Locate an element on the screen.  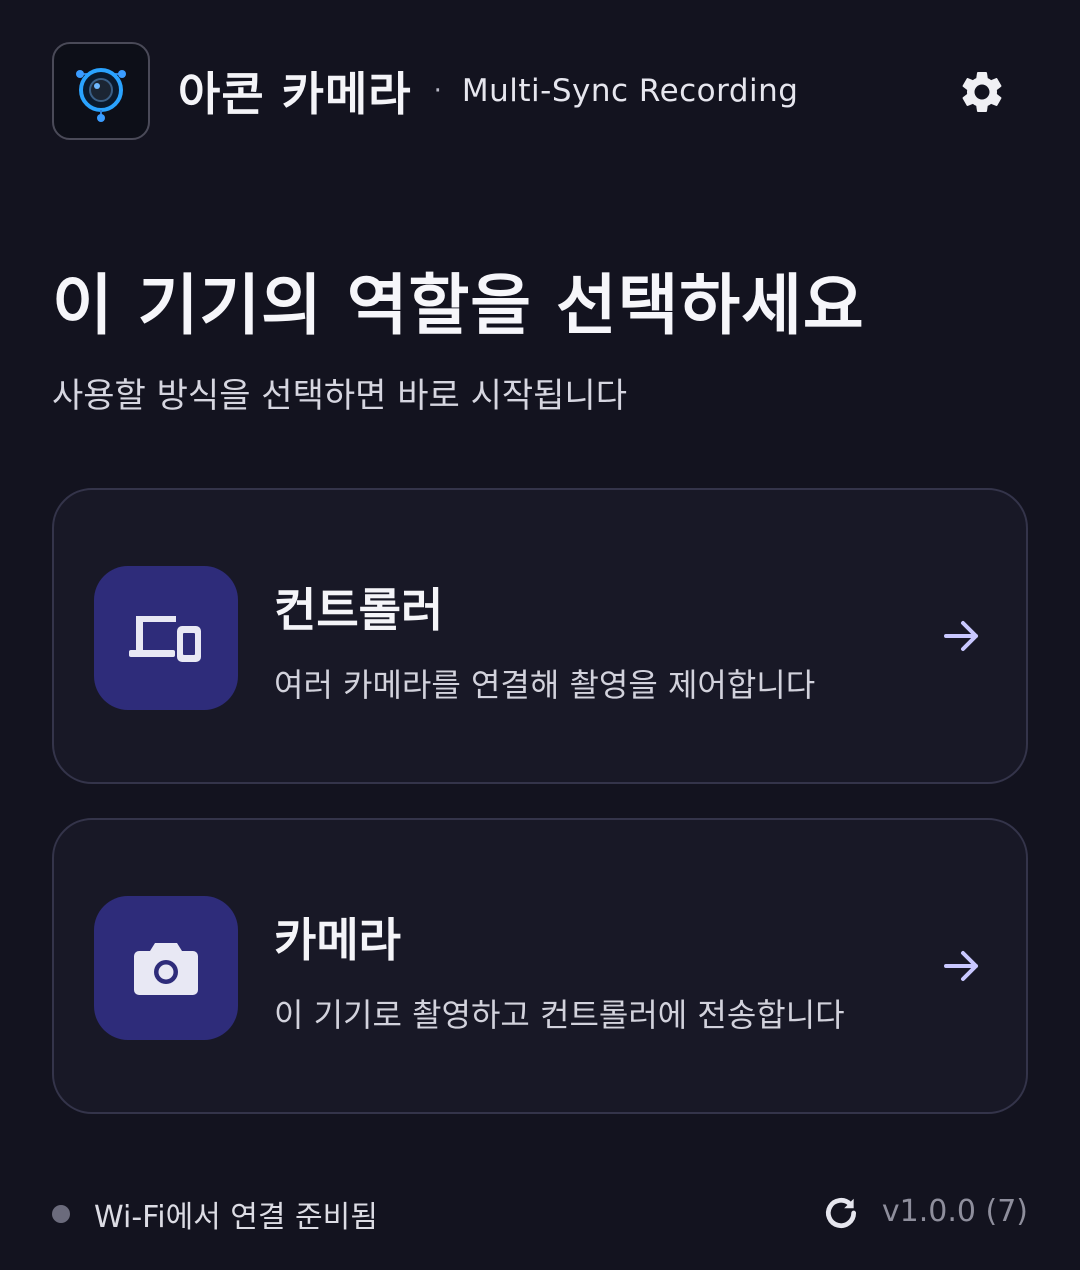
devices-icon is located at coordinates (166, 638).